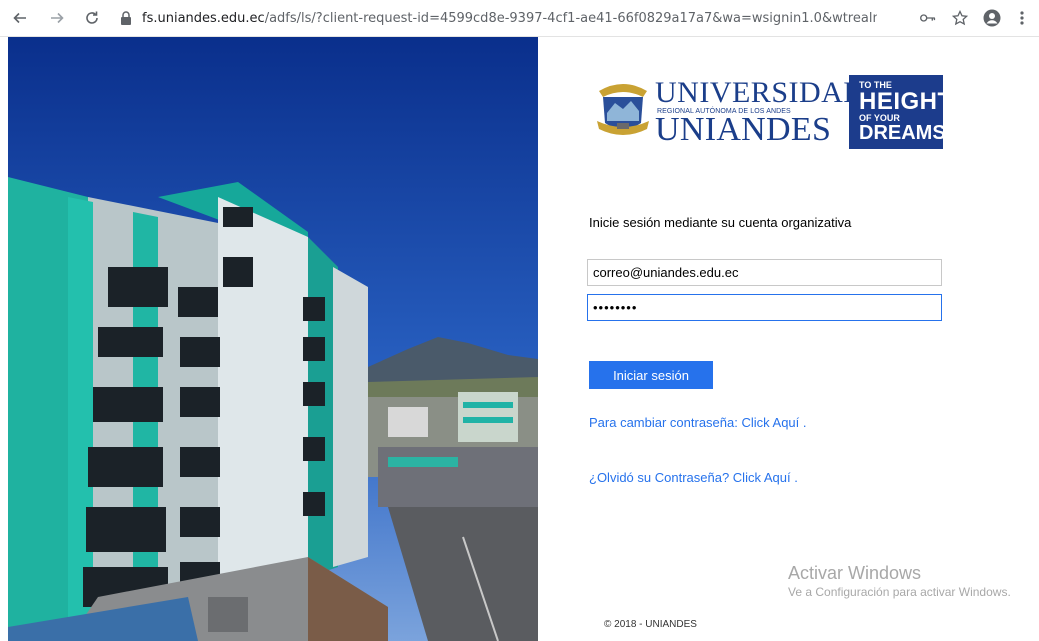 The height and width of the screenshot is (641, 1039). Describe the element at coordinates (928, 18) in the screenshot. I see `key-icon` at that location.